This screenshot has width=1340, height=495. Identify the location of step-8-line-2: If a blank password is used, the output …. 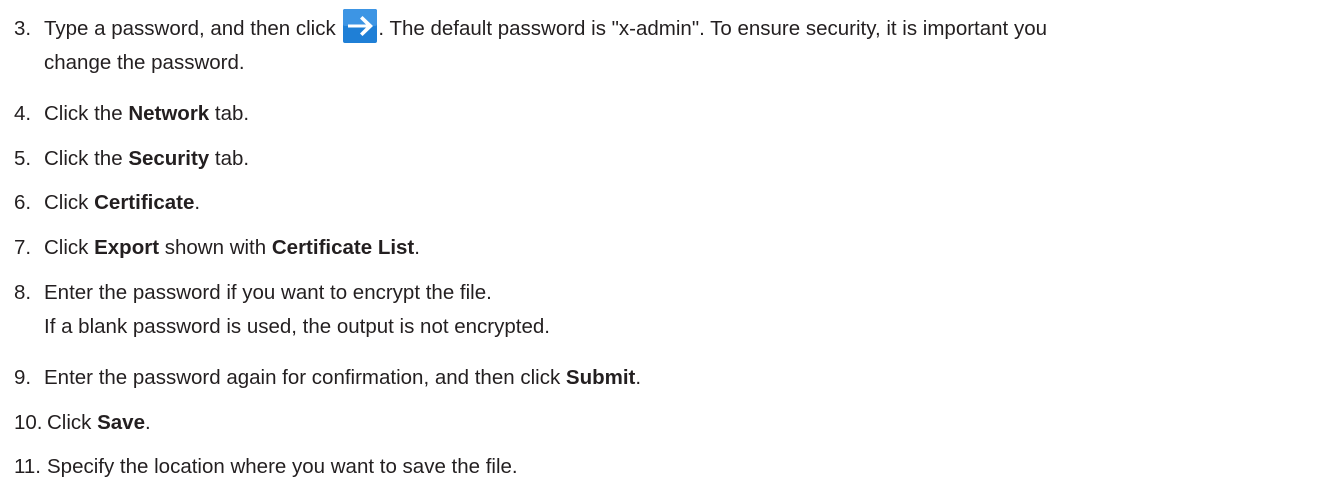
(297, 326).